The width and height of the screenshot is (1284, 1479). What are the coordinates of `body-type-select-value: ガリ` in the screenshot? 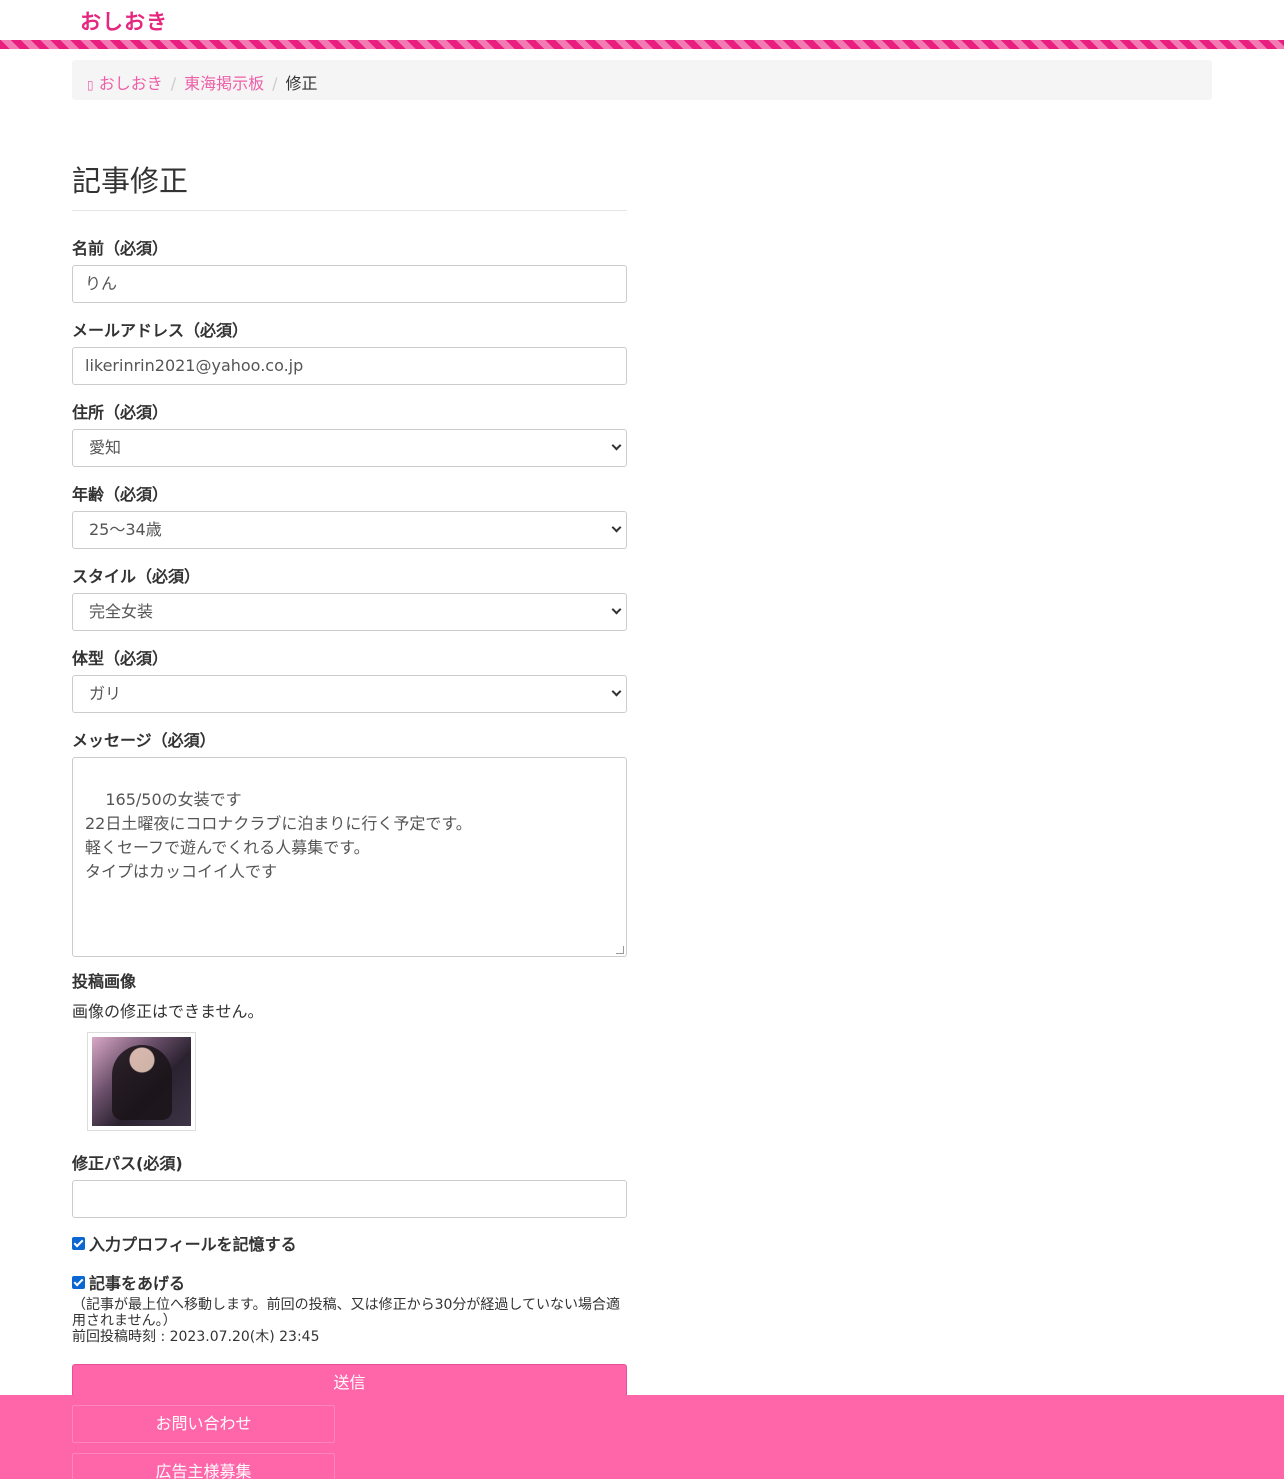 It's located at (105, 693).